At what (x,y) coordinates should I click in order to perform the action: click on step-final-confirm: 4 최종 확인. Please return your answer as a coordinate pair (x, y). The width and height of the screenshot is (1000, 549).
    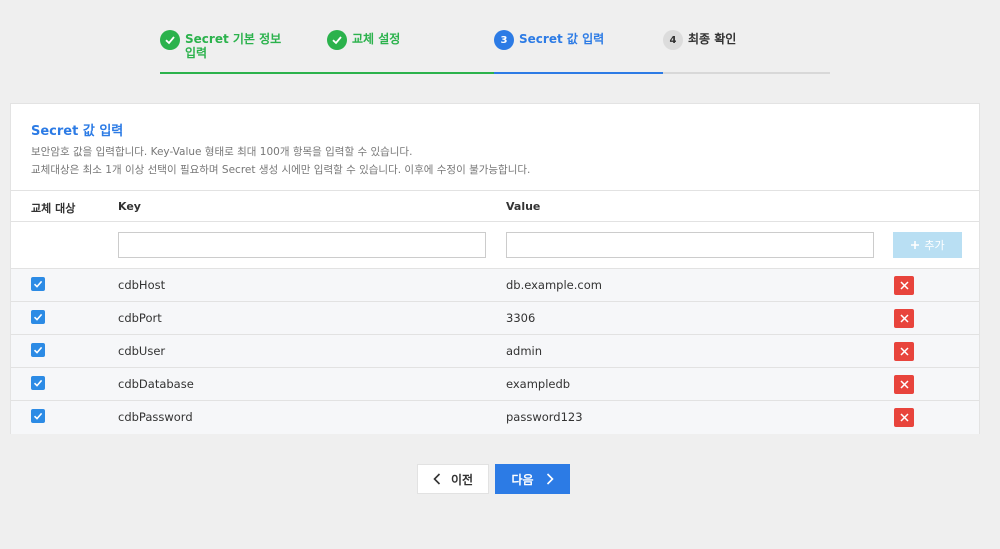
    Looking at the image, I should click on (746, 51).